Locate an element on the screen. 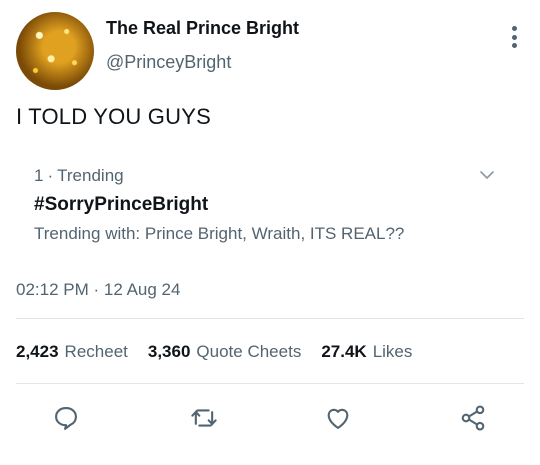 The height and width of the screenshot is (465, 540). quote-label: Quote Cheets is located at coordinates (249, 351).